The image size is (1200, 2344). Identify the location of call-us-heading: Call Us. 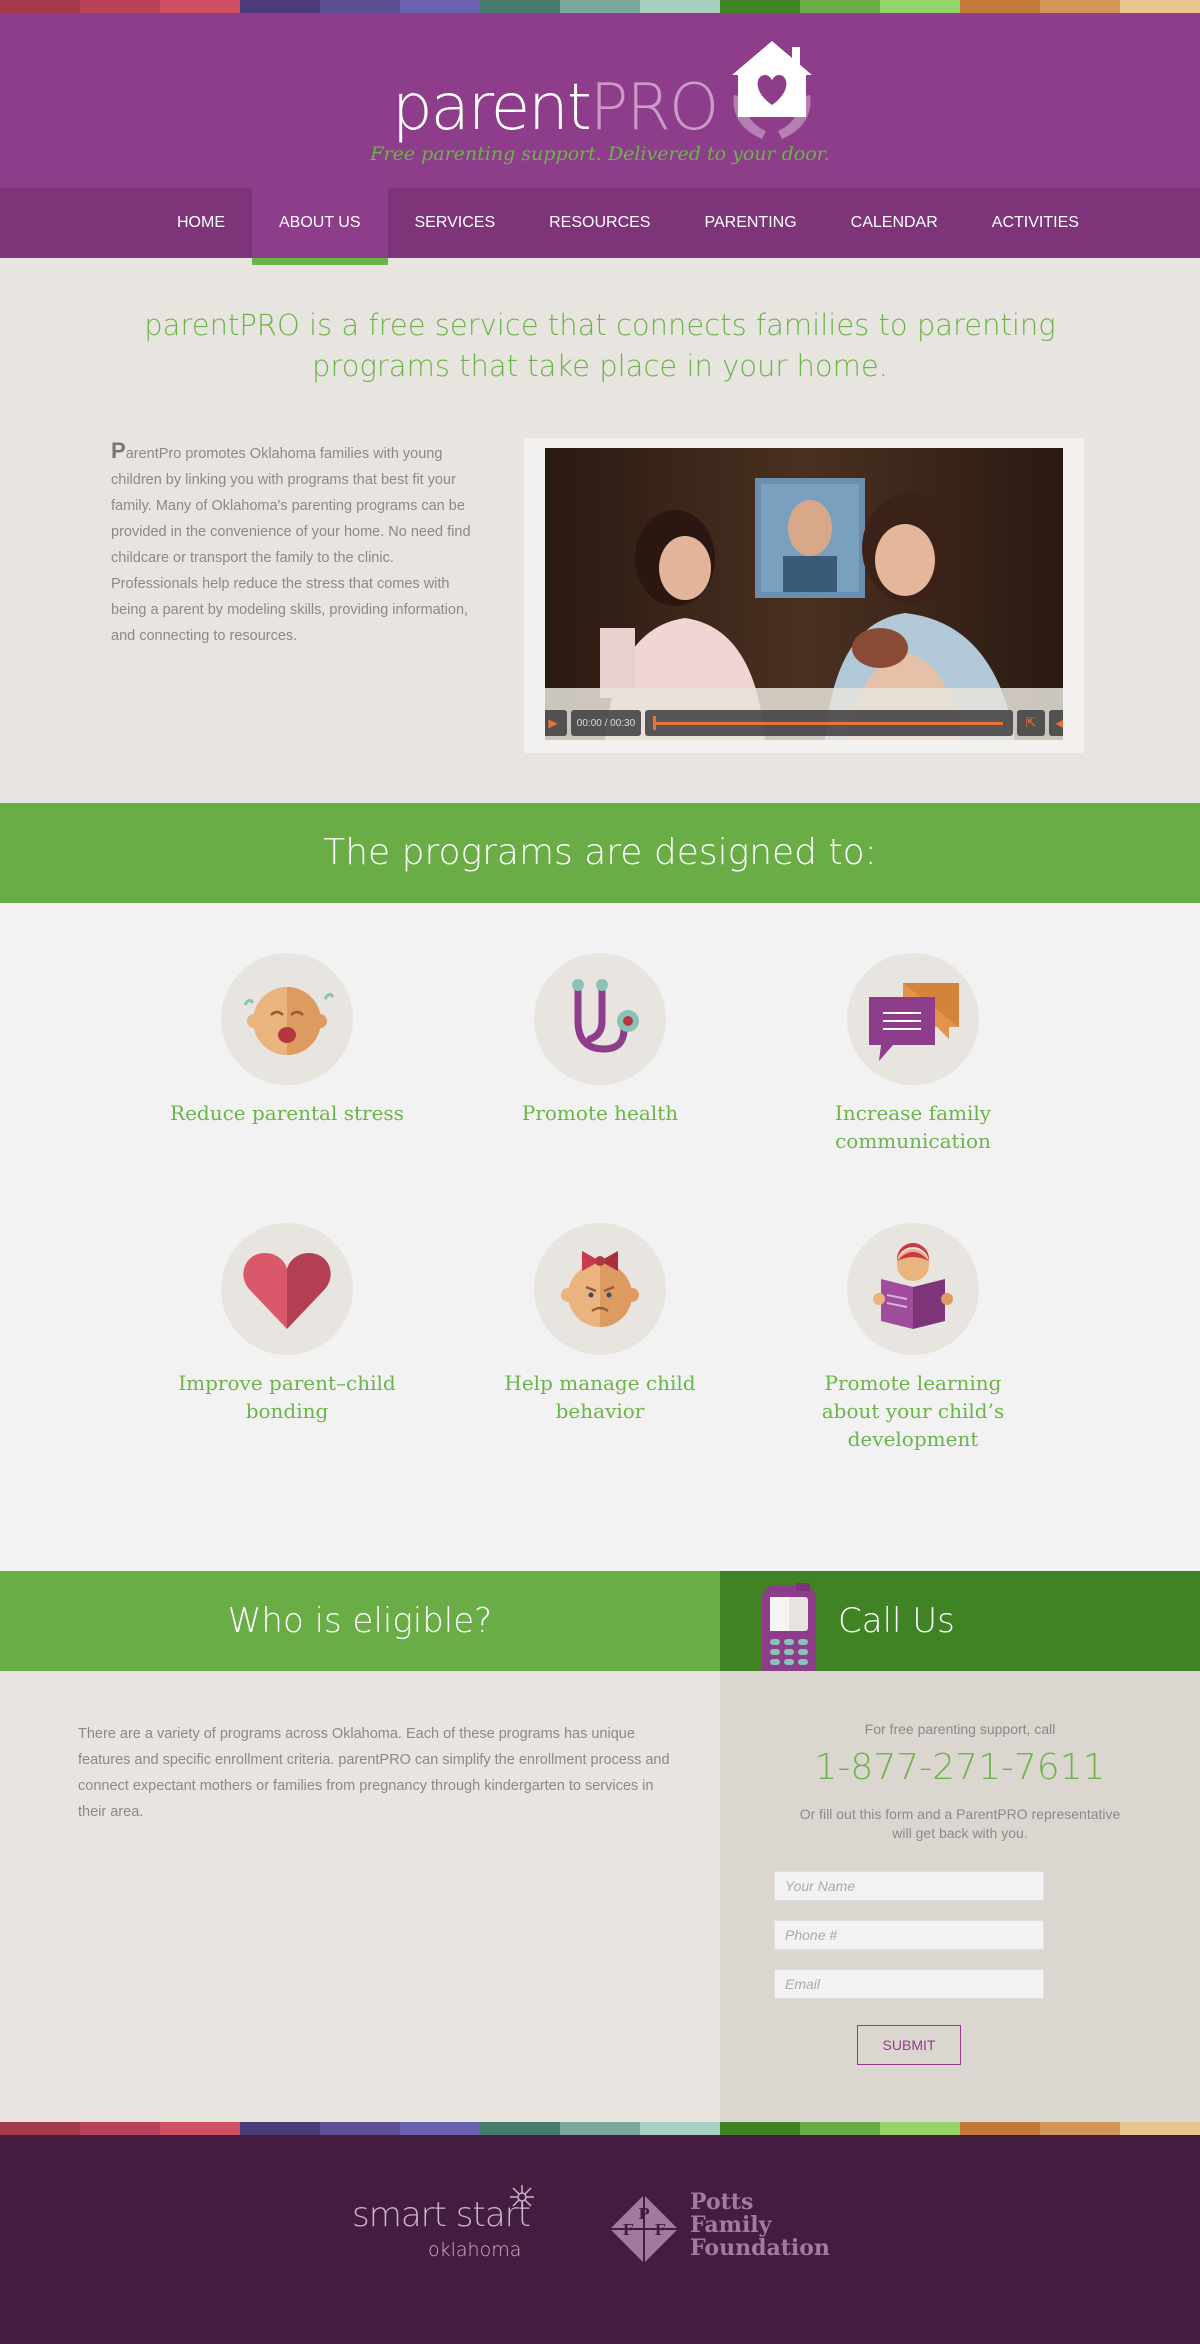
(896, 1621).